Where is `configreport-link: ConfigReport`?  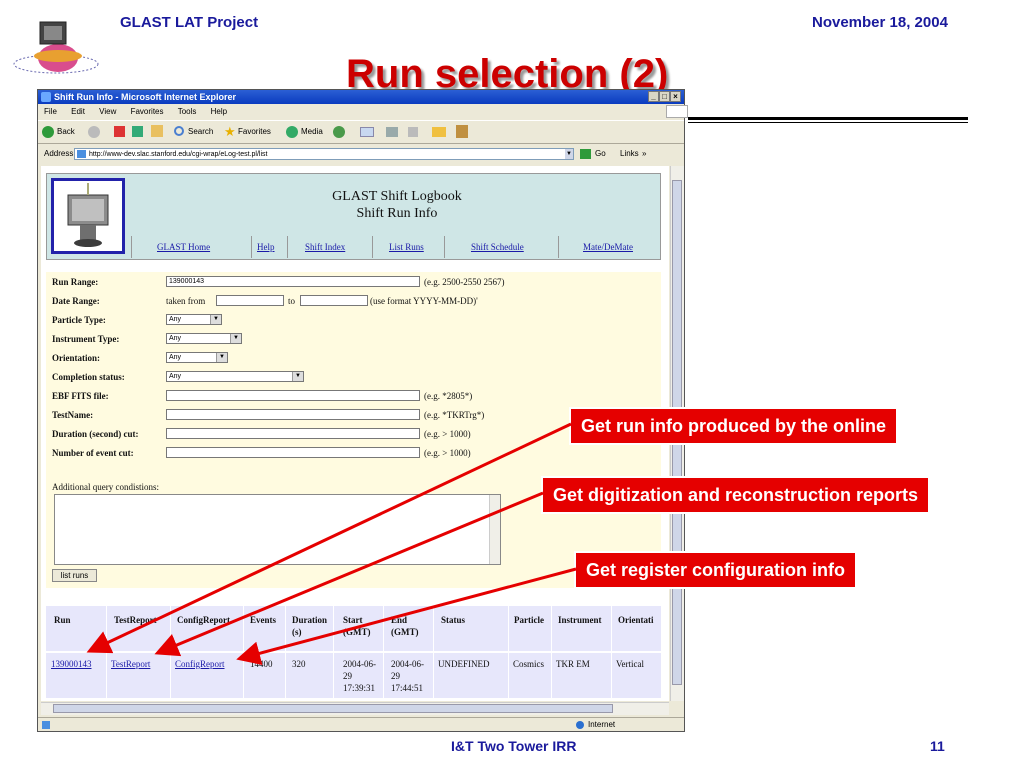
configreport-link: ConfigReport is located at coordinates (200, 664).